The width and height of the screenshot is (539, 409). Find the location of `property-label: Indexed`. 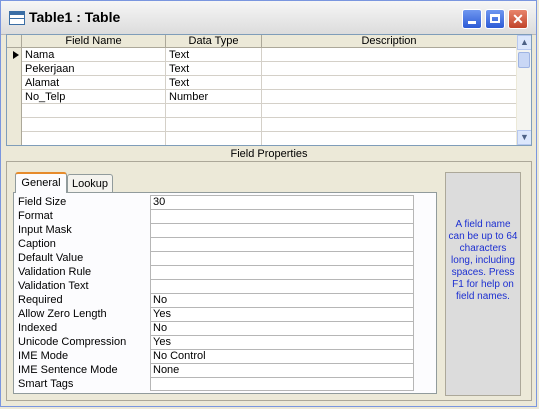

property-label: Indexed is located at coordinates (38, 328).